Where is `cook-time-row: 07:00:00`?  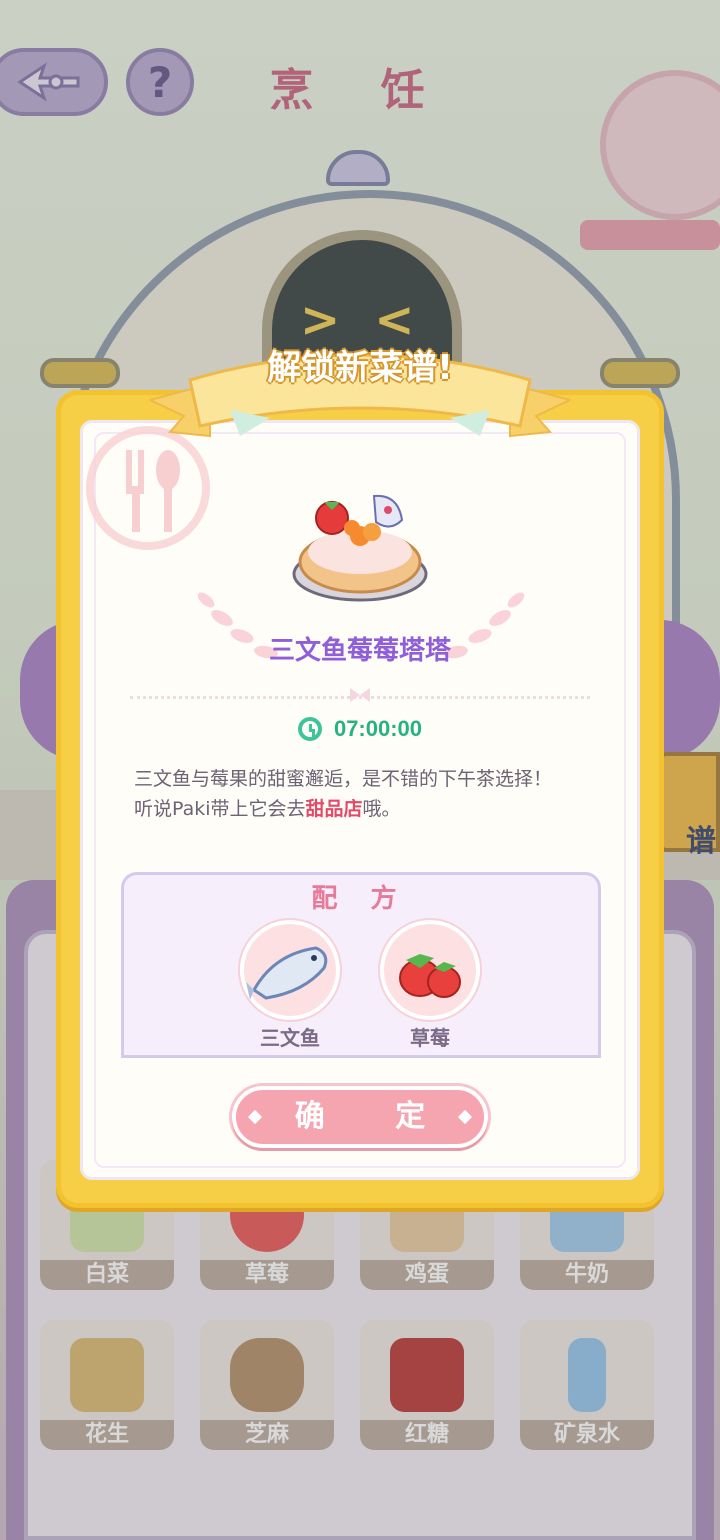 cook-time-row: 07:00:00 is located at coordinates (360, 729).